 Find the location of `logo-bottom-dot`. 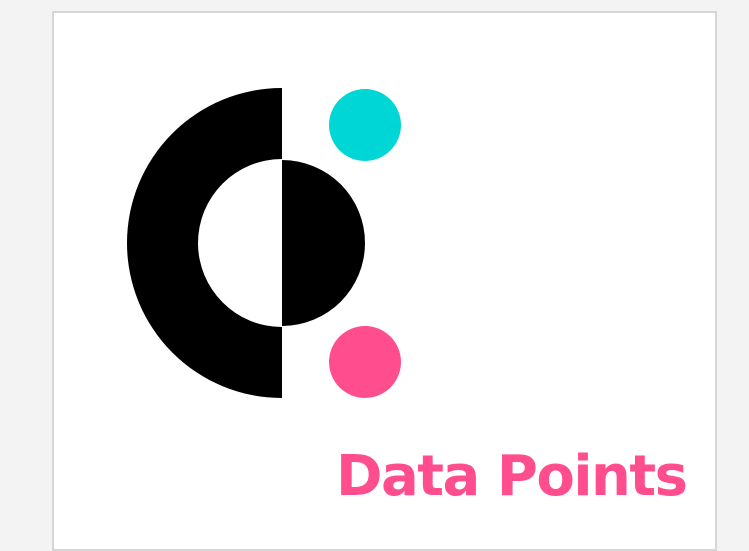

logo-bottom-dot is located at coordinates (365, 362).